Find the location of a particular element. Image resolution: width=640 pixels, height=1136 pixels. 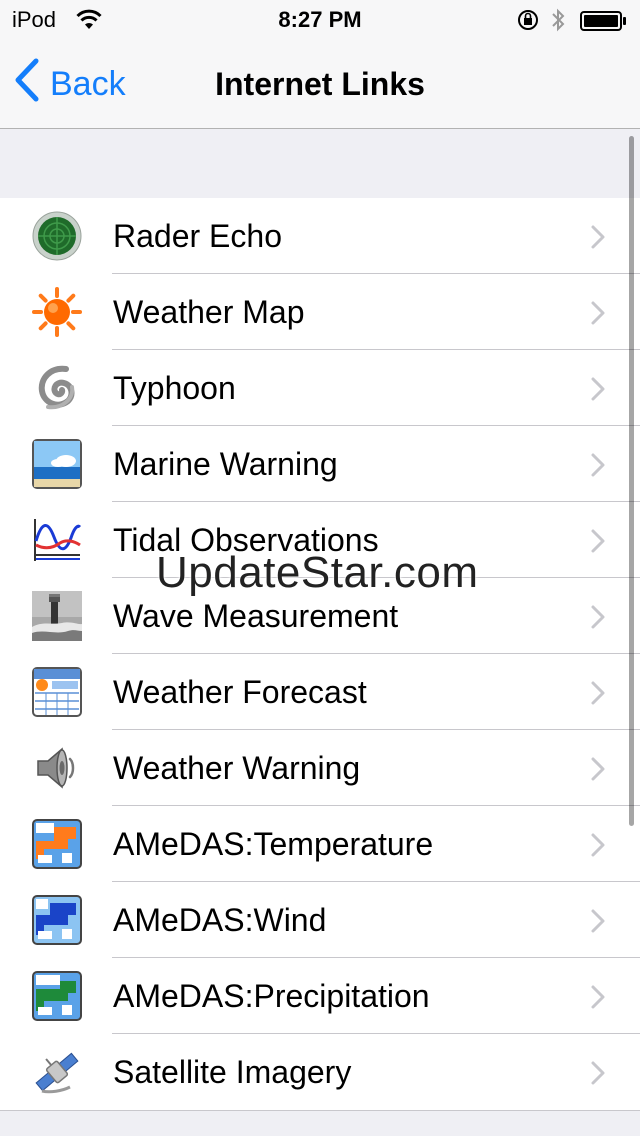

list-item-rader-echo: Rader Echo is located at coordinates (320, 236).